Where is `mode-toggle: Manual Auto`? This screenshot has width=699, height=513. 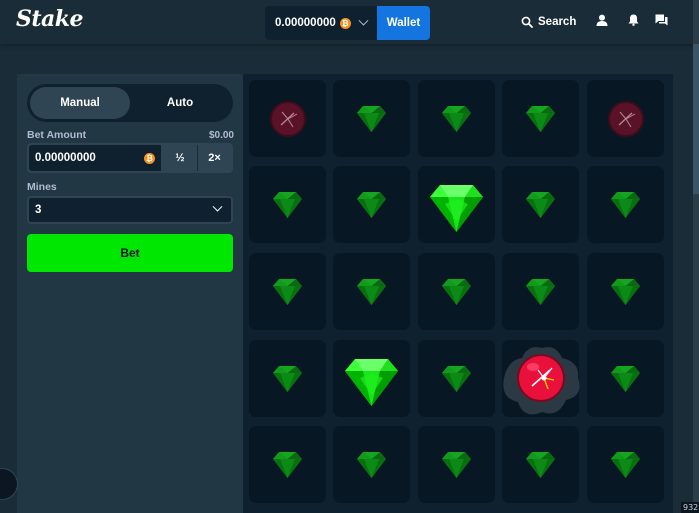
mode-toggle: Manual Auto is located at coordinates (130, 103).